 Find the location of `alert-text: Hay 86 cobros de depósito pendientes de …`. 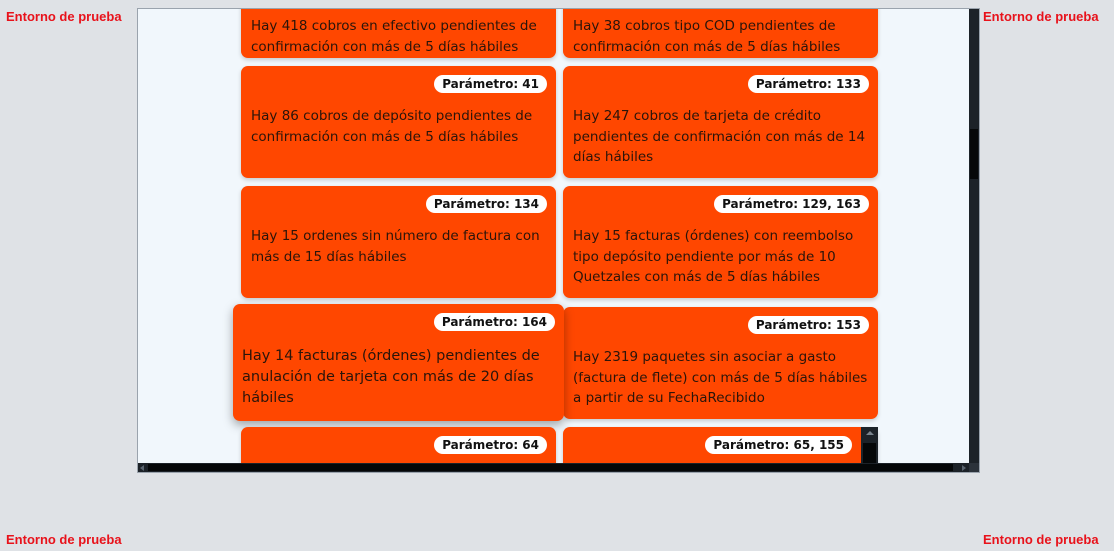

alert-text: Hay 86 cobros de depósito pendientes de … is located at coordinates (392, 126).